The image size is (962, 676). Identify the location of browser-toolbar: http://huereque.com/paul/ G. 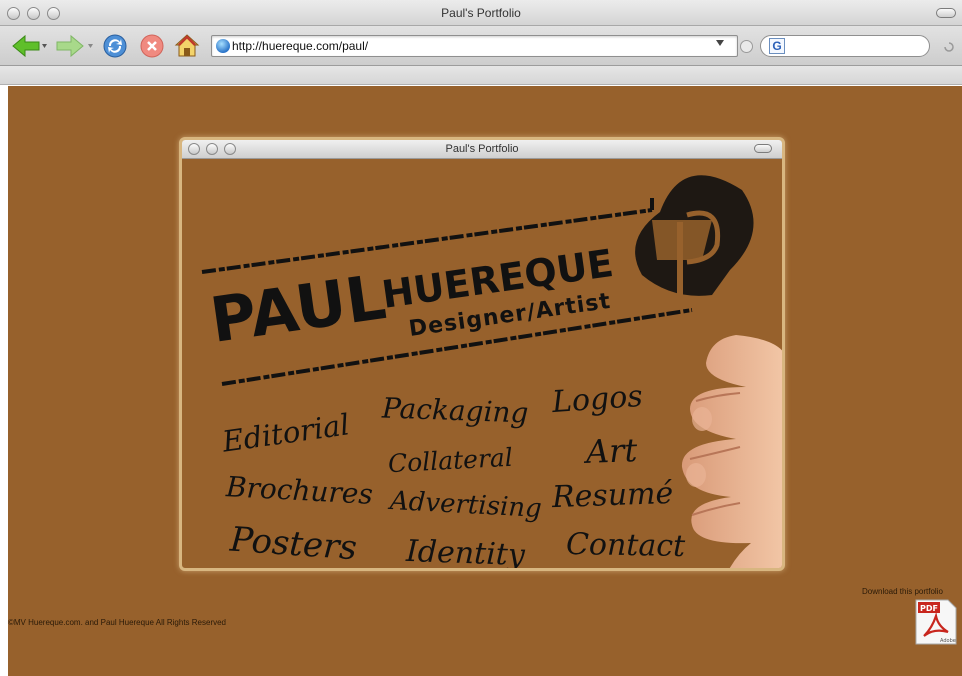
(481, 46).